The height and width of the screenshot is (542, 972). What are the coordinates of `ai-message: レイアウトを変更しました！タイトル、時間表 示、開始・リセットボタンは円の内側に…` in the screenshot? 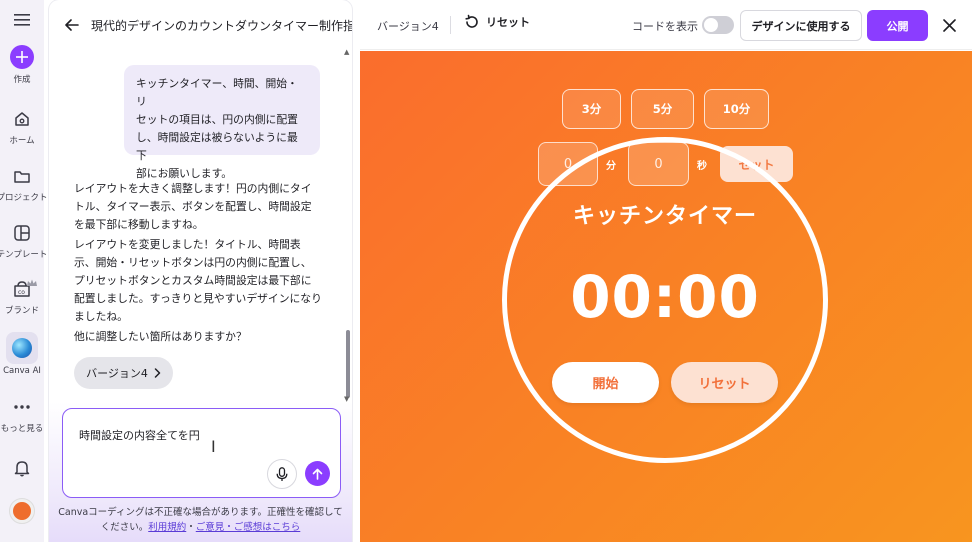 It's located at (198, 280).